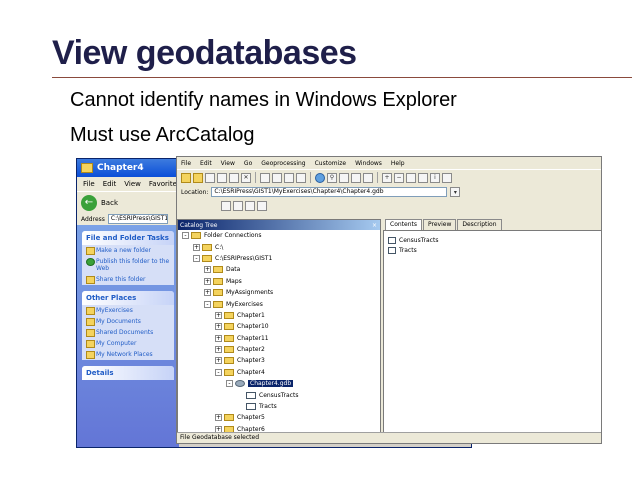 Image resolution: width=640 pixels, height=480 pixels. I want to click on address-input: C:\ESRIPress\GIST1, so click(137, 219).